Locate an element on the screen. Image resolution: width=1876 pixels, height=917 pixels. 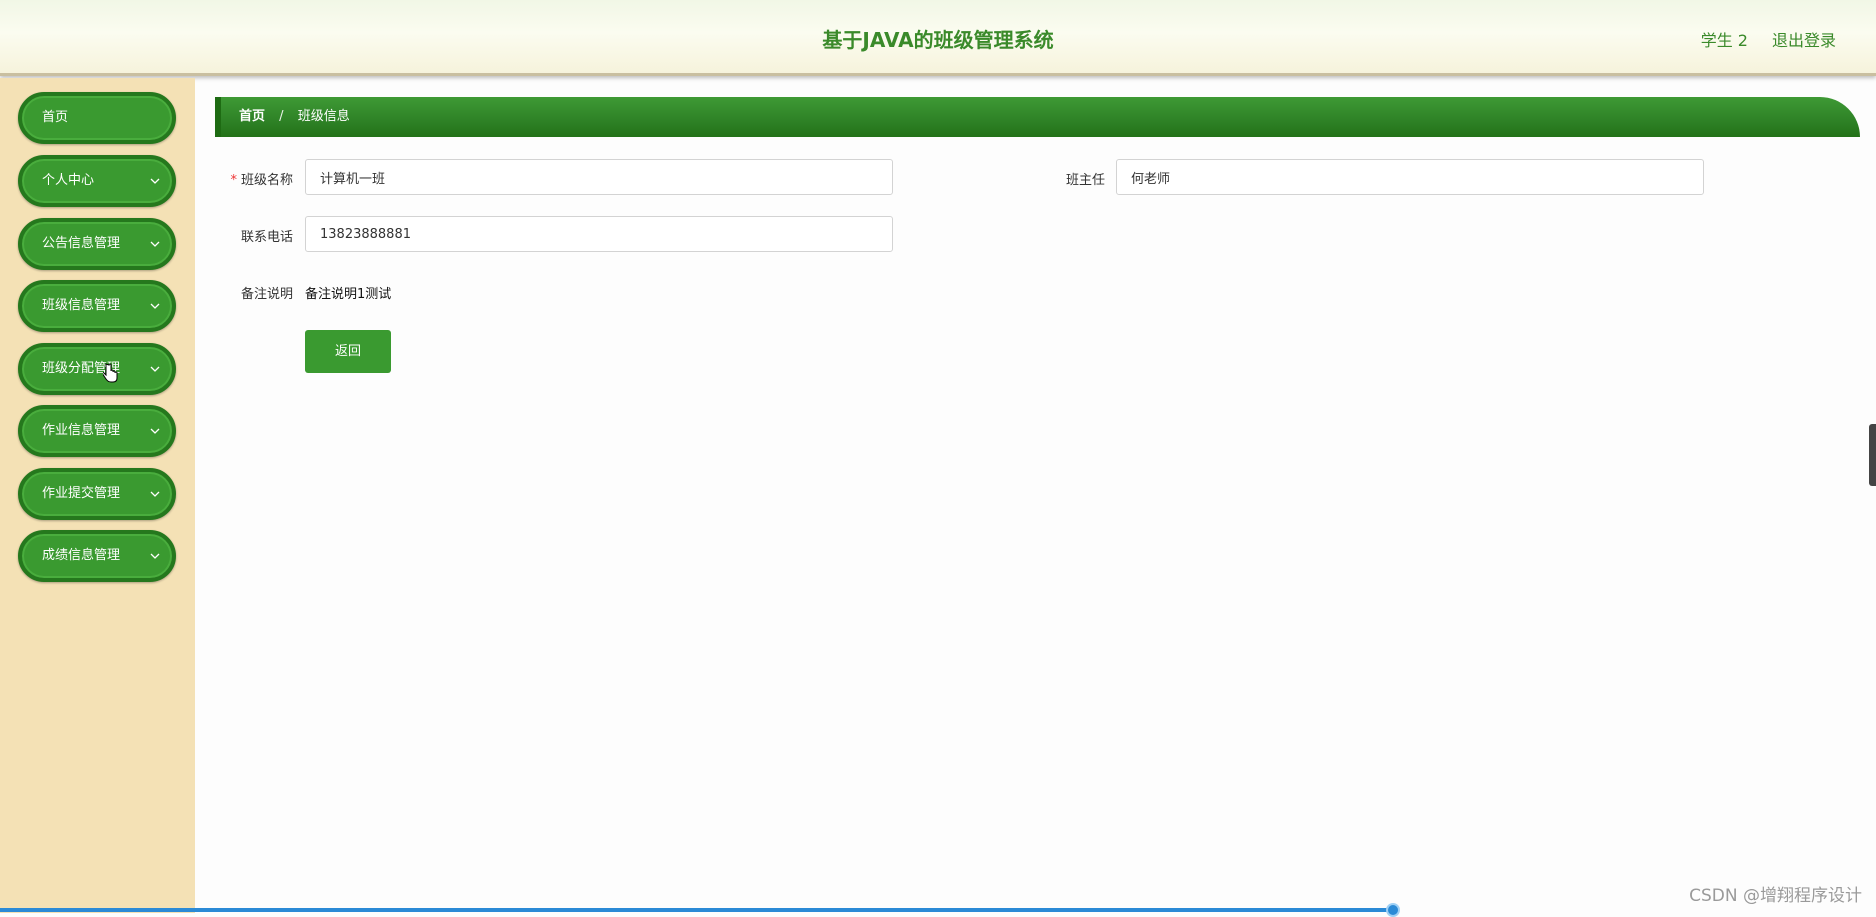
sidebar-item-class-info: 班级信息管理 is located at coordinates (97, 306).